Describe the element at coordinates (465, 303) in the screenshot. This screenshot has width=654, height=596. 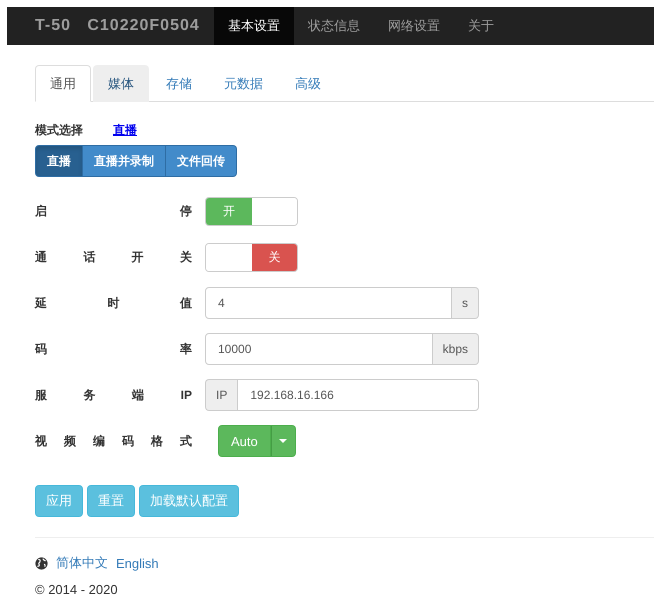
I see `input-addon: s` at that location.